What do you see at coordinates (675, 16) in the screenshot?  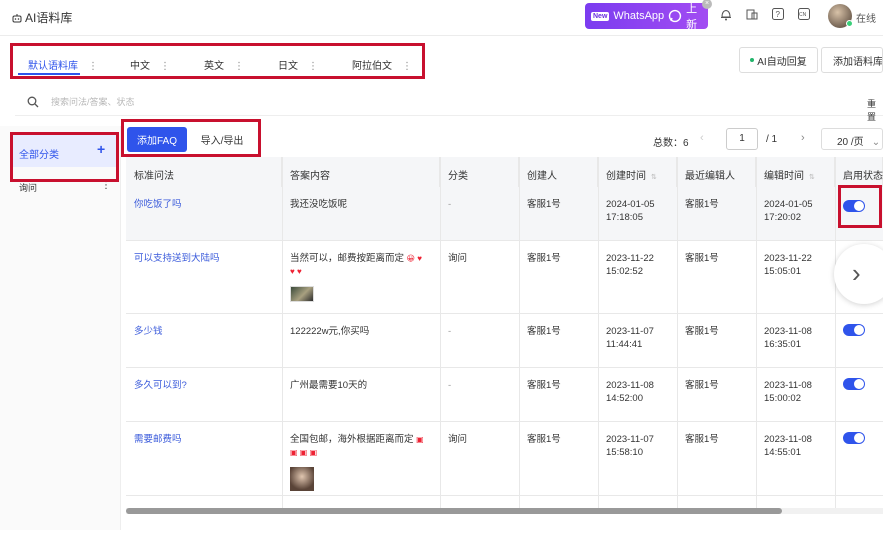 I see `whatsapp-icon` at bounding box center [675, 16].